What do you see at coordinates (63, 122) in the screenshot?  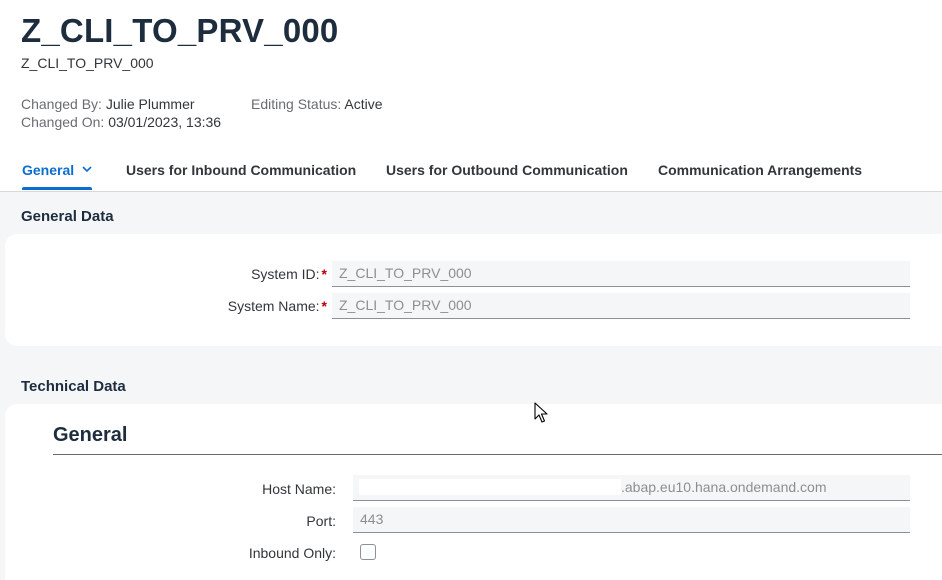 I see `changed-on-label: Changed On:` at bounding box center [63, 122].